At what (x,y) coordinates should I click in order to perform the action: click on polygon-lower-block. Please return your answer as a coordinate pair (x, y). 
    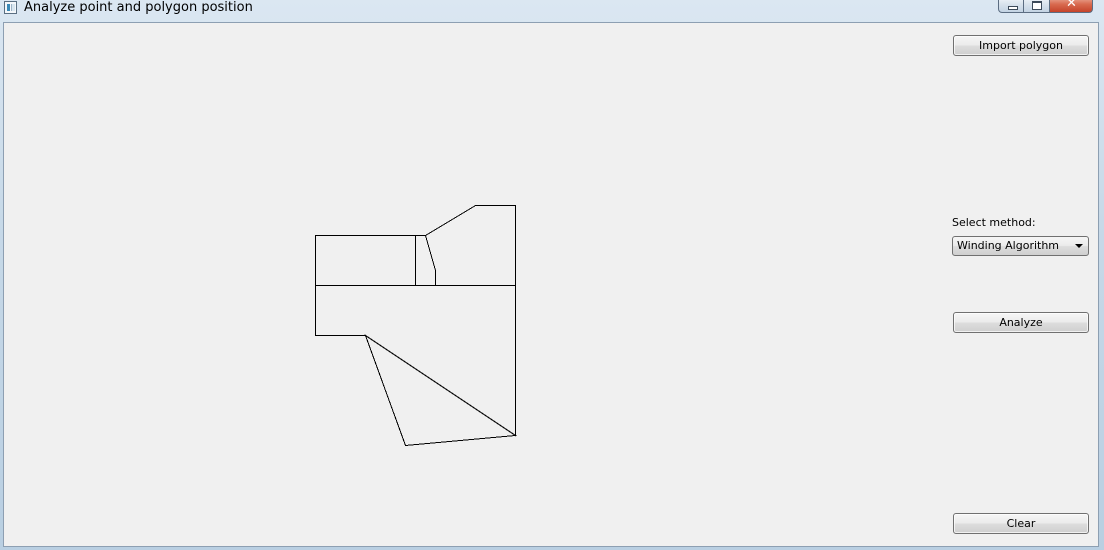
    Looking at the image, I should click on (415, 361).